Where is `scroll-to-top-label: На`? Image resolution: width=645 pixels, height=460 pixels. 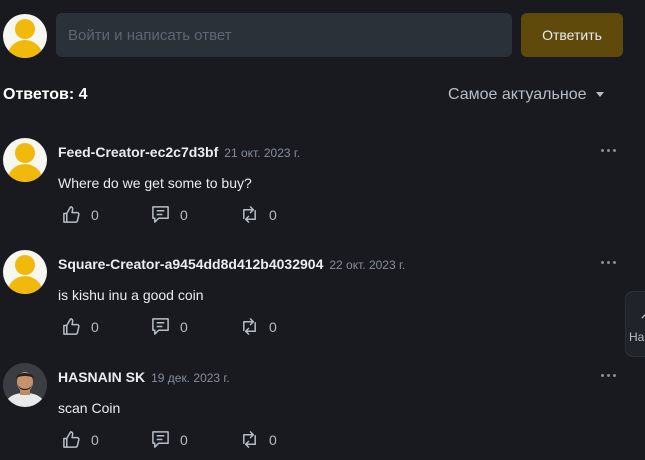
scroll-to-top-label: На is located at coordinates (637, 337).